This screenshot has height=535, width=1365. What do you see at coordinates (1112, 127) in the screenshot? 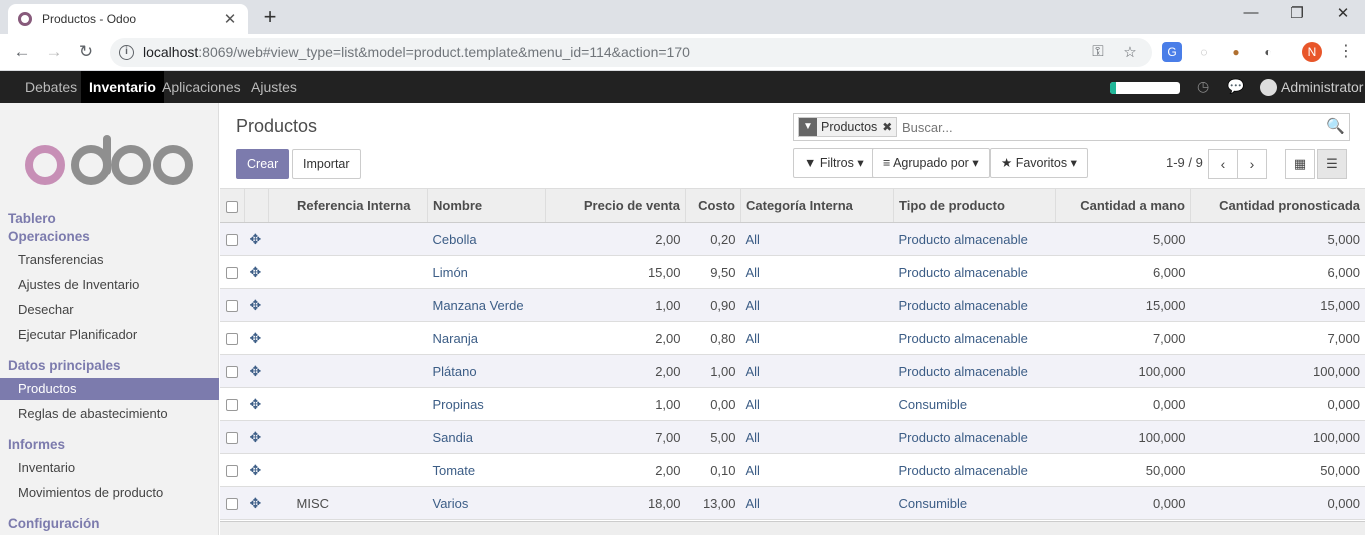
I see `search-input` at bounding box center [1112, 127].